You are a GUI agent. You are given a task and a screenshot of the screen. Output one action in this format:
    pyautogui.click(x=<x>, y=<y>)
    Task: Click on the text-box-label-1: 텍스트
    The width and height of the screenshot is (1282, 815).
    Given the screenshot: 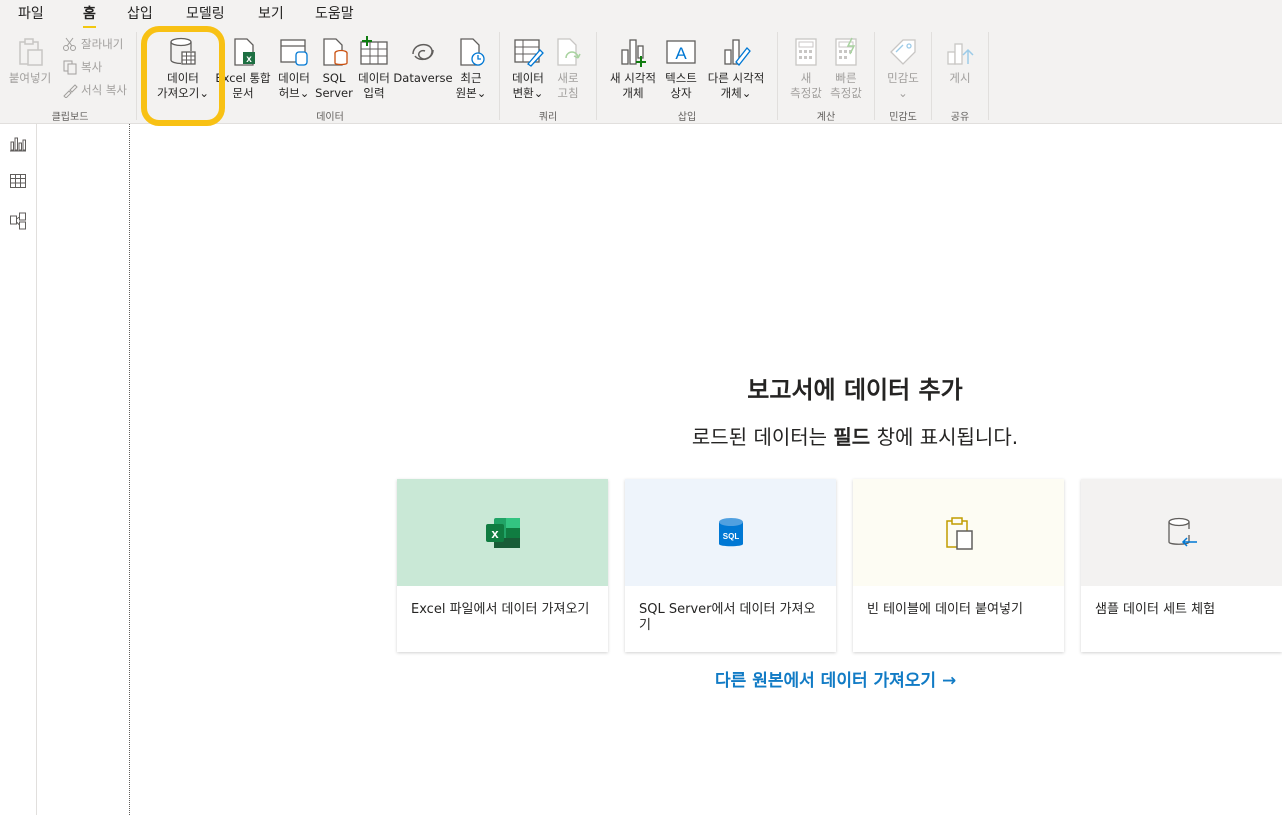 What is the action you would take?
    pyautogui.click(x=681, y=78)
    